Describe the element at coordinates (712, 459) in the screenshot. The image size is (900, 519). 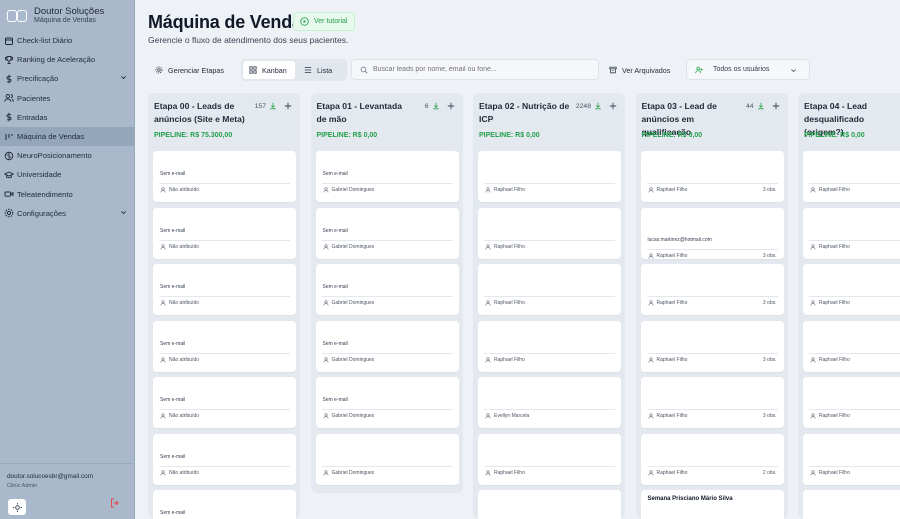
I see `lead-card: Raphael Filho 2 obs.` at that location.